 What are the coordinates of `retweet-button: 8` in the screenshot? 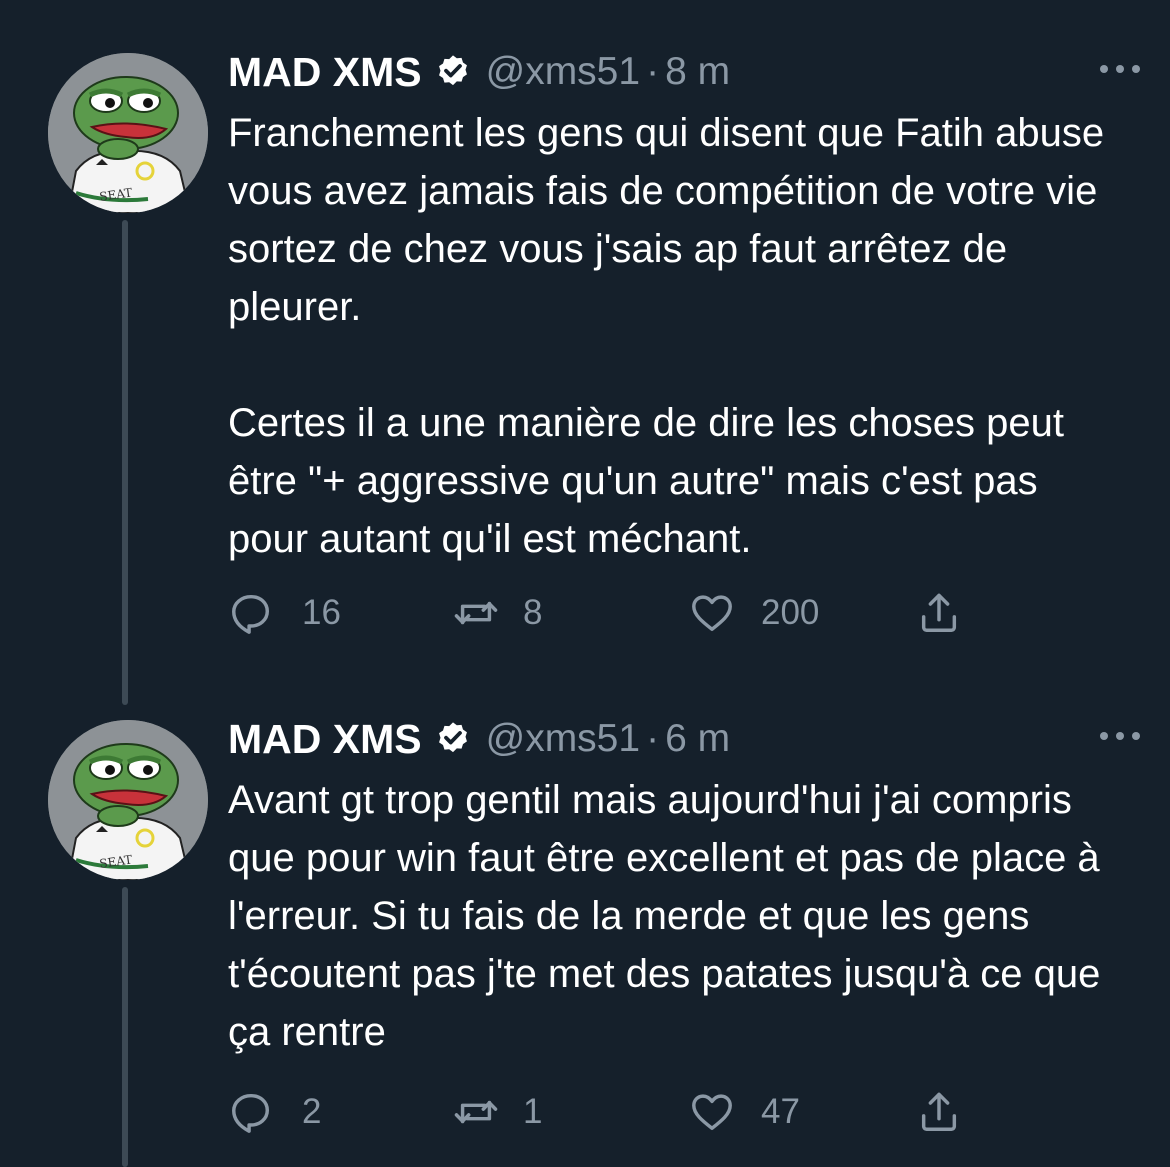 It's located at (497, 613).